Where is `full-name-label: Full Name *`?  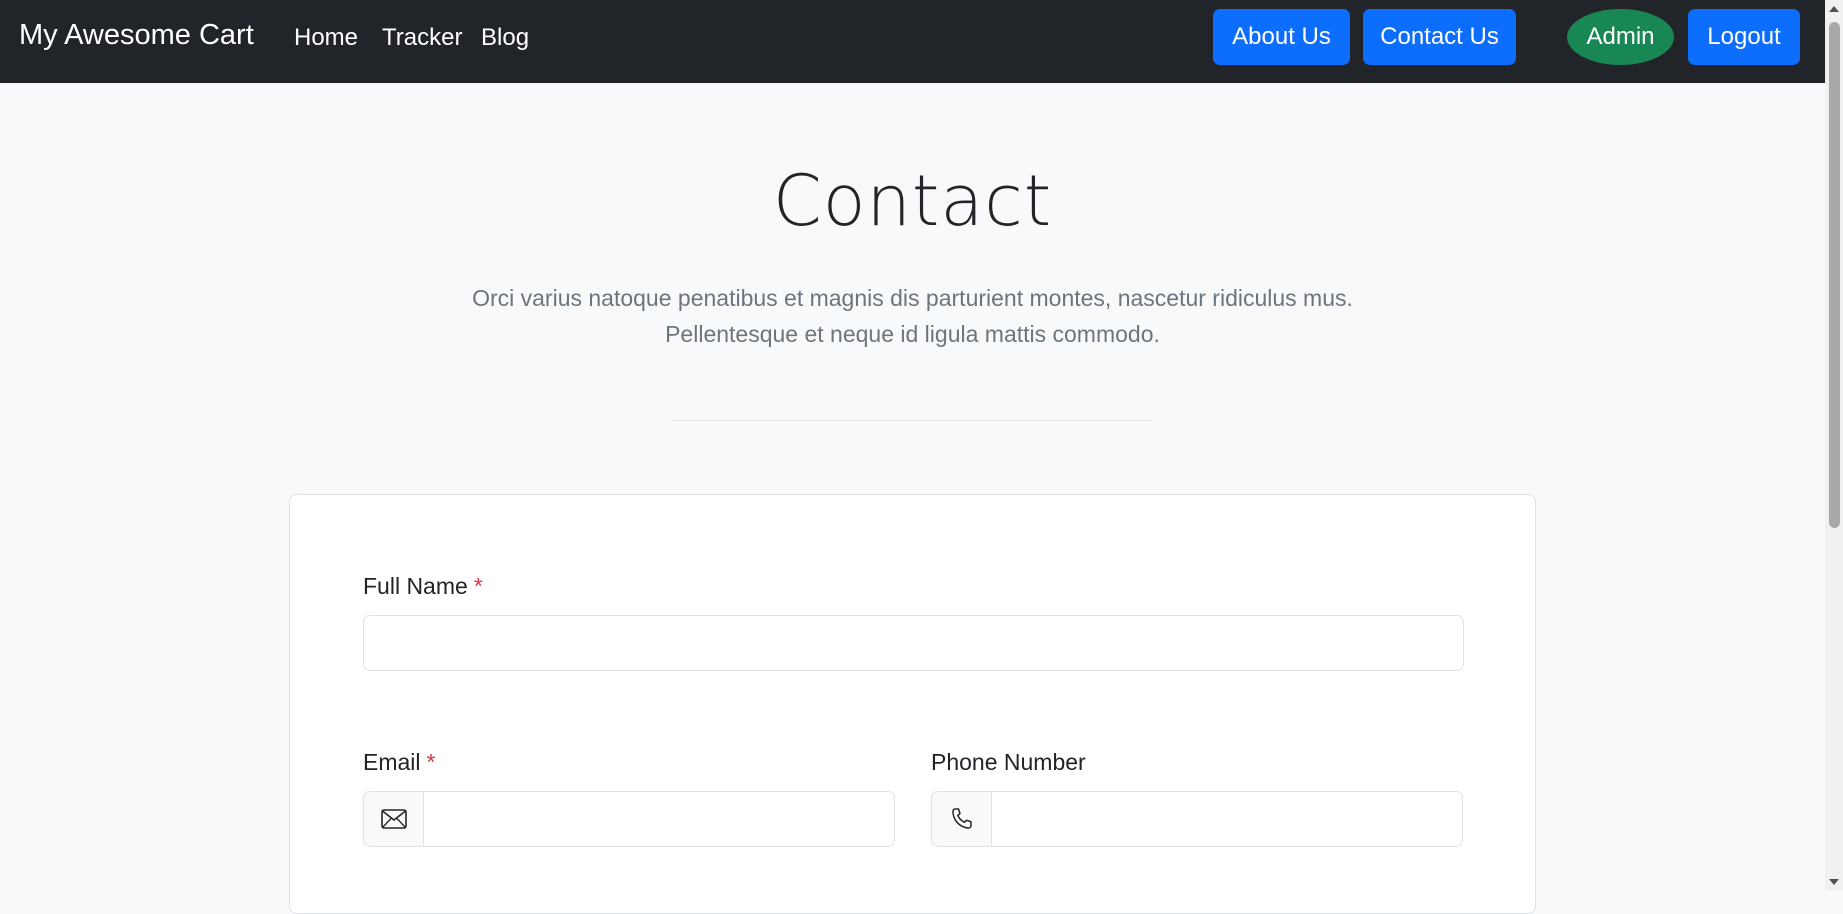 full-name-label: Full Name * is located at coordinates (423, 586).